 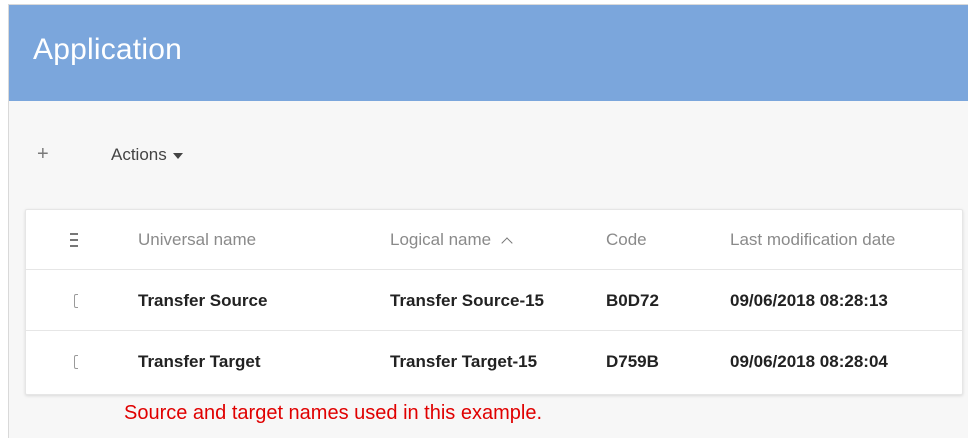 I want to click on column-menu, so click(x=63, y=240).